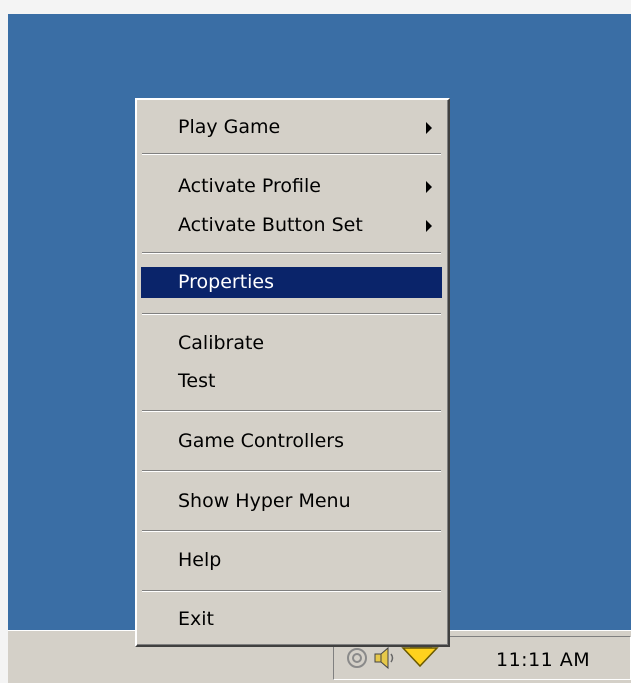  I want to click on menu-item-label: Exit, so click(196, 619).